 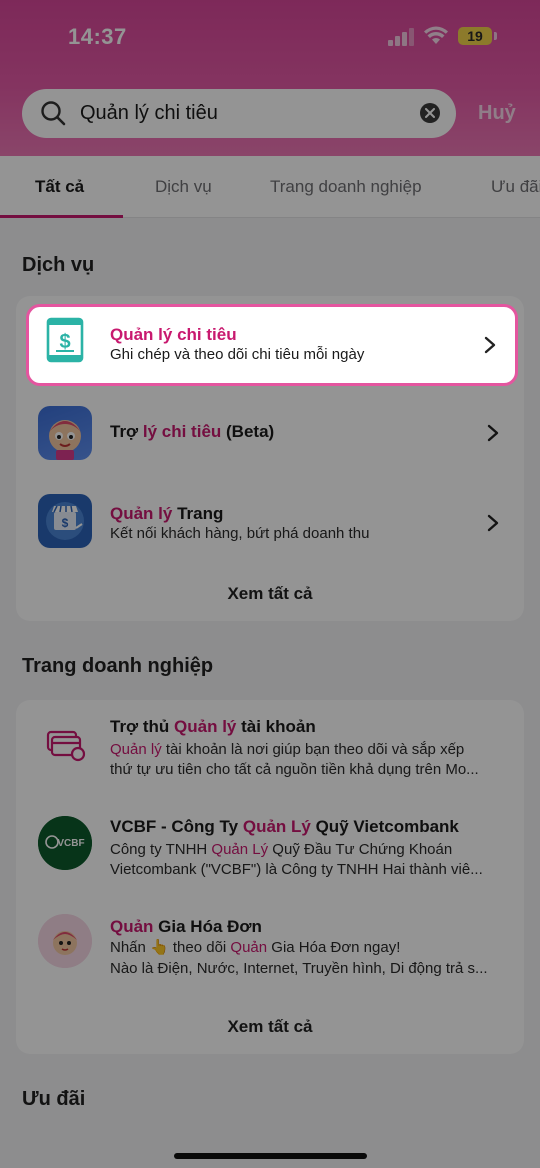 I want to click on vcbf-title: VCBF - Công Ty Quản Lý Quỹ Vietcombank, so click(x=284, y=826).